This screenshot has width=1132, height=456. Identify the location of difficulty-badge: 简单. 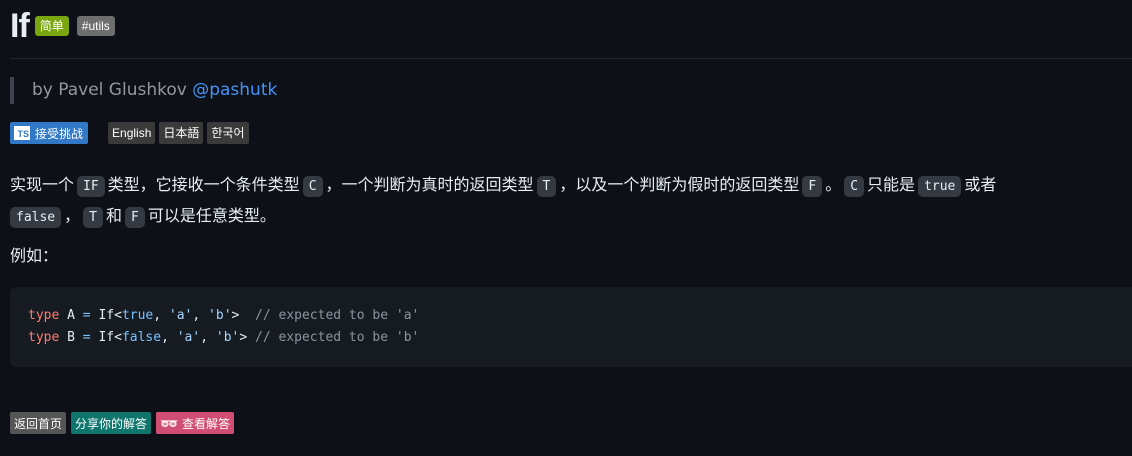
(51, 26).